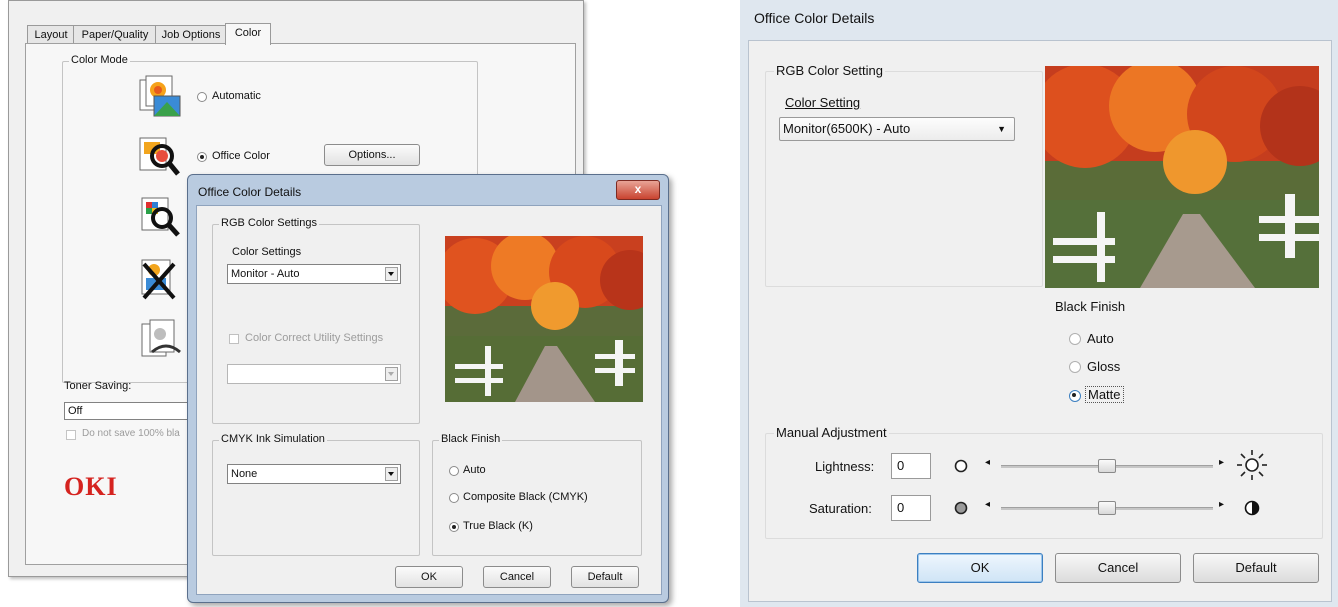  Describe the element at coordinates (234, 339) in the screenshot. I see `color-correct-checkbox` at that location.